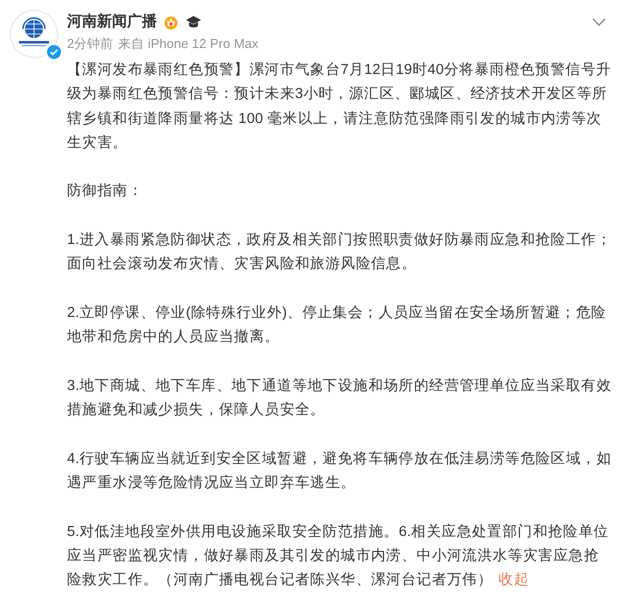  What do you see at coordinates (599, 22) in the screenshot?
I see `chevron-down-icon` at bounding box center [599, 22].